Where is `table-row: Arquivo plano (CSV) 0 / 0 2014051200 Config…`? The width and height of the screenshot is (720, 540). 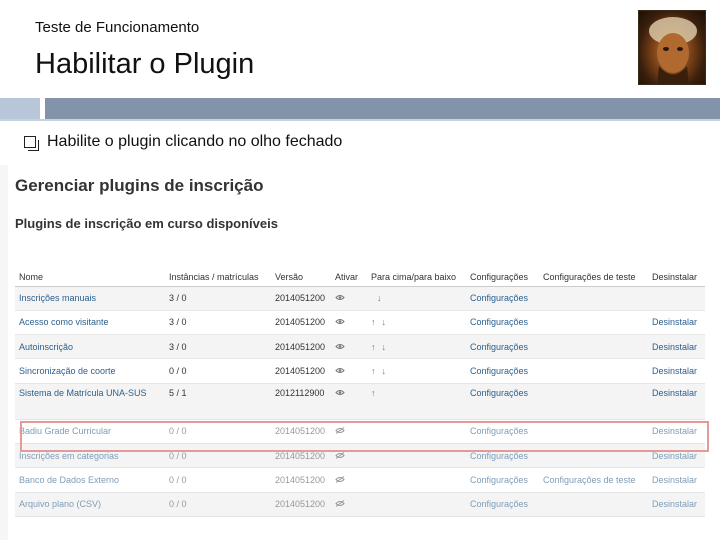
table-row: Arquivo plano (CSV) 0 / 0 2014051200 Config… is located at coordinates (360, 504).